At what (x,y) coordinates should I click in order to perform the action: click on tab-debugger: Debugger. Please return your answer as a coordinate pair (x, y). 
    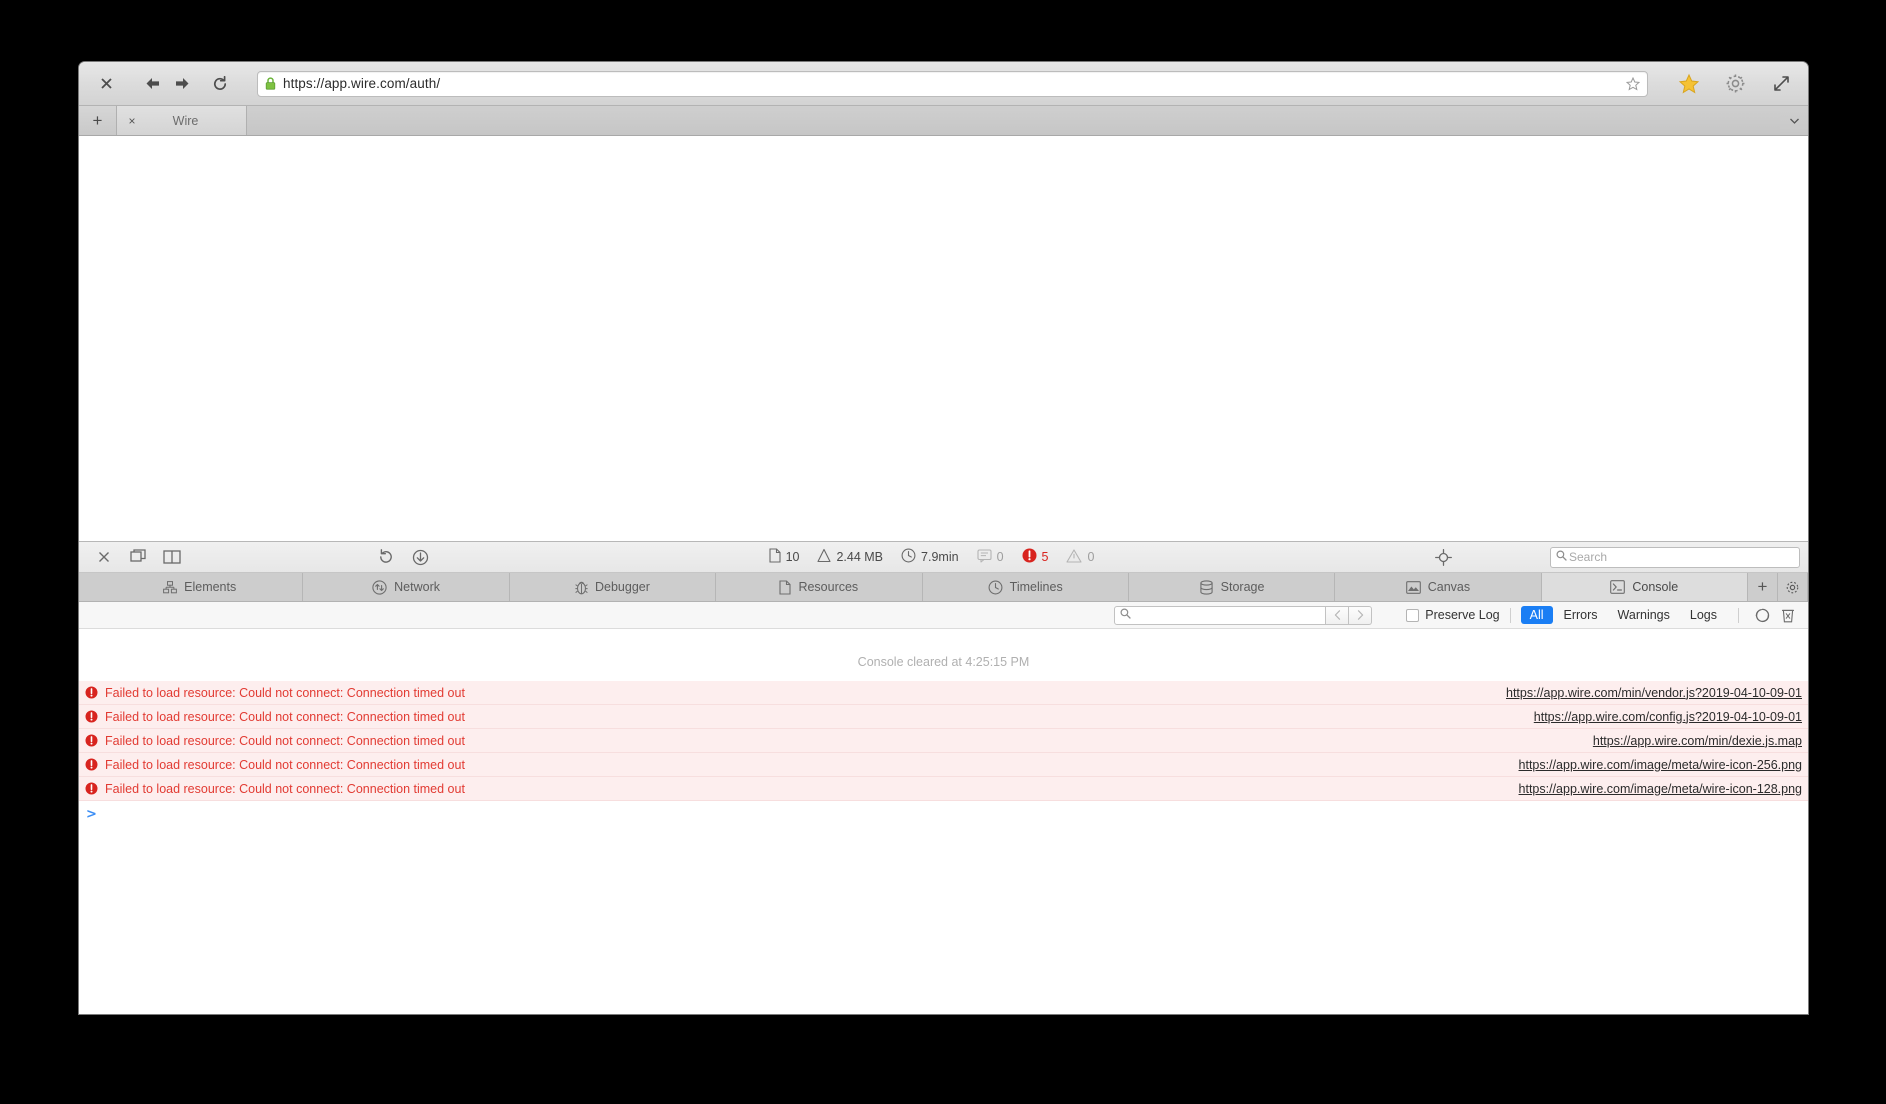
    Looking at the image, I should click on (613, 587).